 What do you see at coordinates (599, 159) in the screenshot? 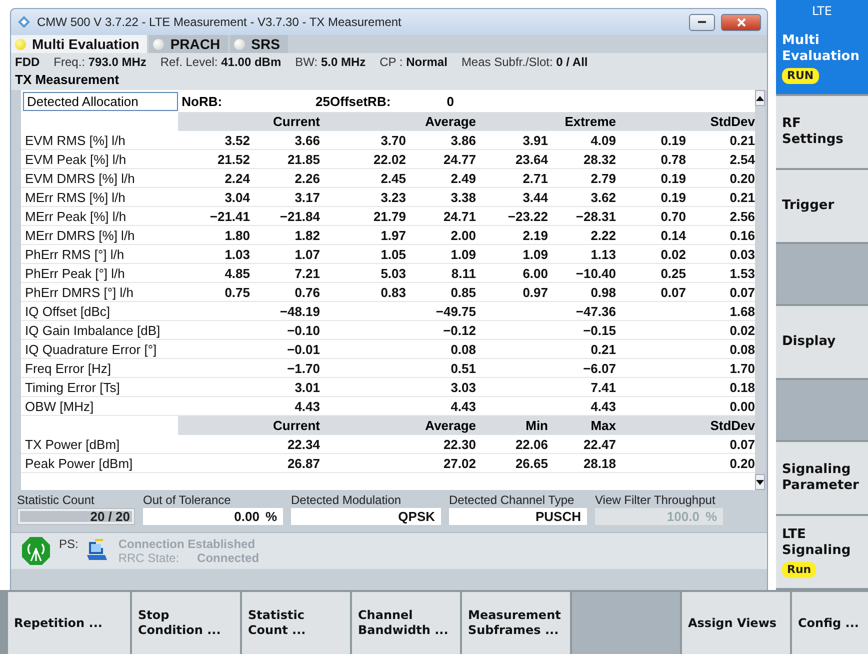
I see `table-cell-text: 28.32` at bounding box center [599, 159].